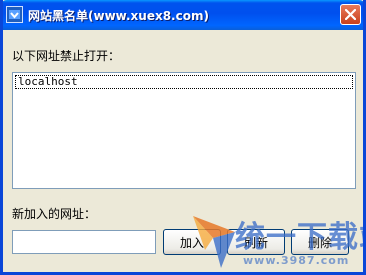 This screenshot has height=275, width=366. I want to click on new-url-label: 新加入的网址：, so click(54, 214).